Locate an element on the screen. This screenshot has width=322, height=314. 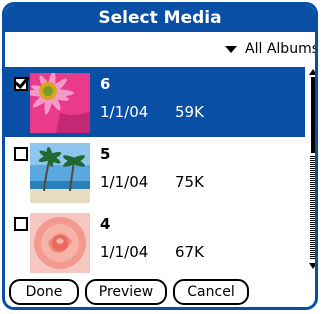
scroll-up-arrow-icon is located at coordinates (312, 72).